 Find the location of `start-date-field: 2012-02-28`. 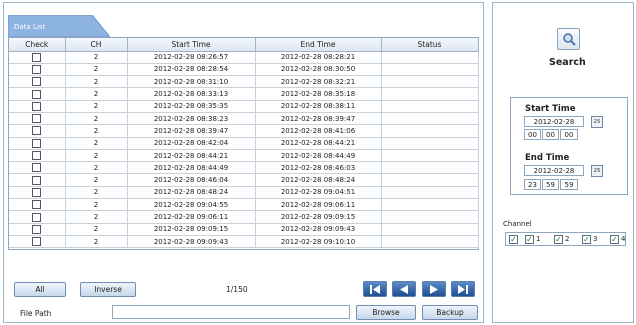

start-date-field: 2012-02-28 is located at coordinates (554, 121).